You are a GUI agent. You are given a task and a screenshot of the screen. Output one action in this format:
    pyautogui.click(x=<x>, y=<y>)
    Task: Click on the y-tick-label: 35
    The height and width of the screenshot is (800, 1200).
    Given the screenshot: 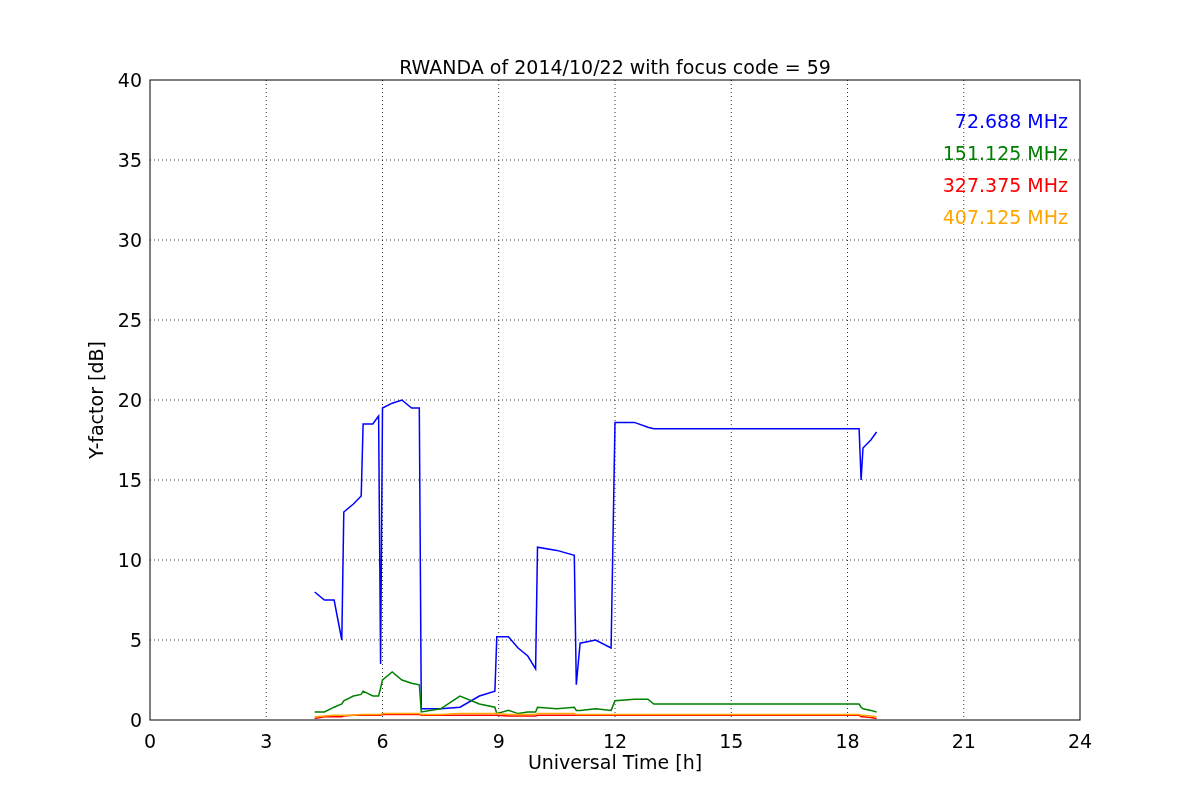 What is the action you would take?
    pyautogui.click(x=129, y=160)
    